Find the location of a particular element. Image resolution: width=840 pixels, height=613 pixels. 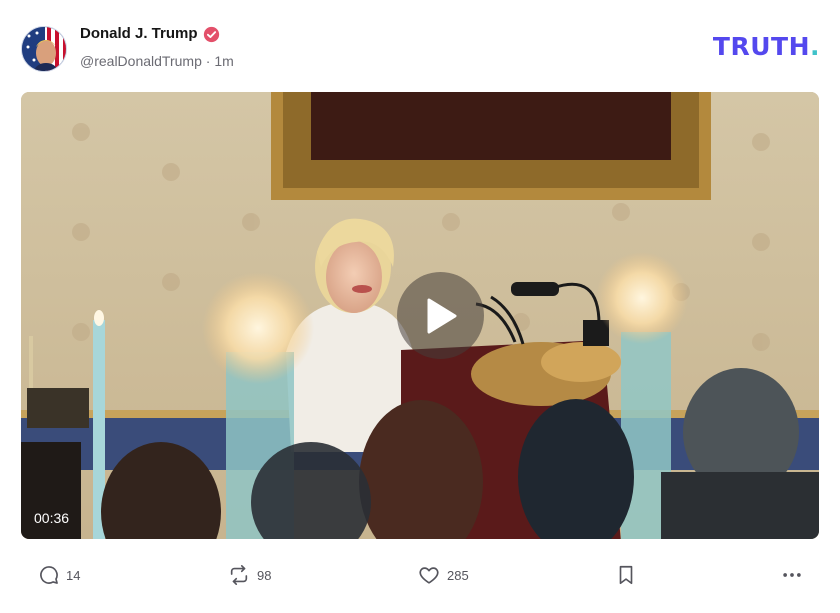

play-button is located at coordinates (440, 315).